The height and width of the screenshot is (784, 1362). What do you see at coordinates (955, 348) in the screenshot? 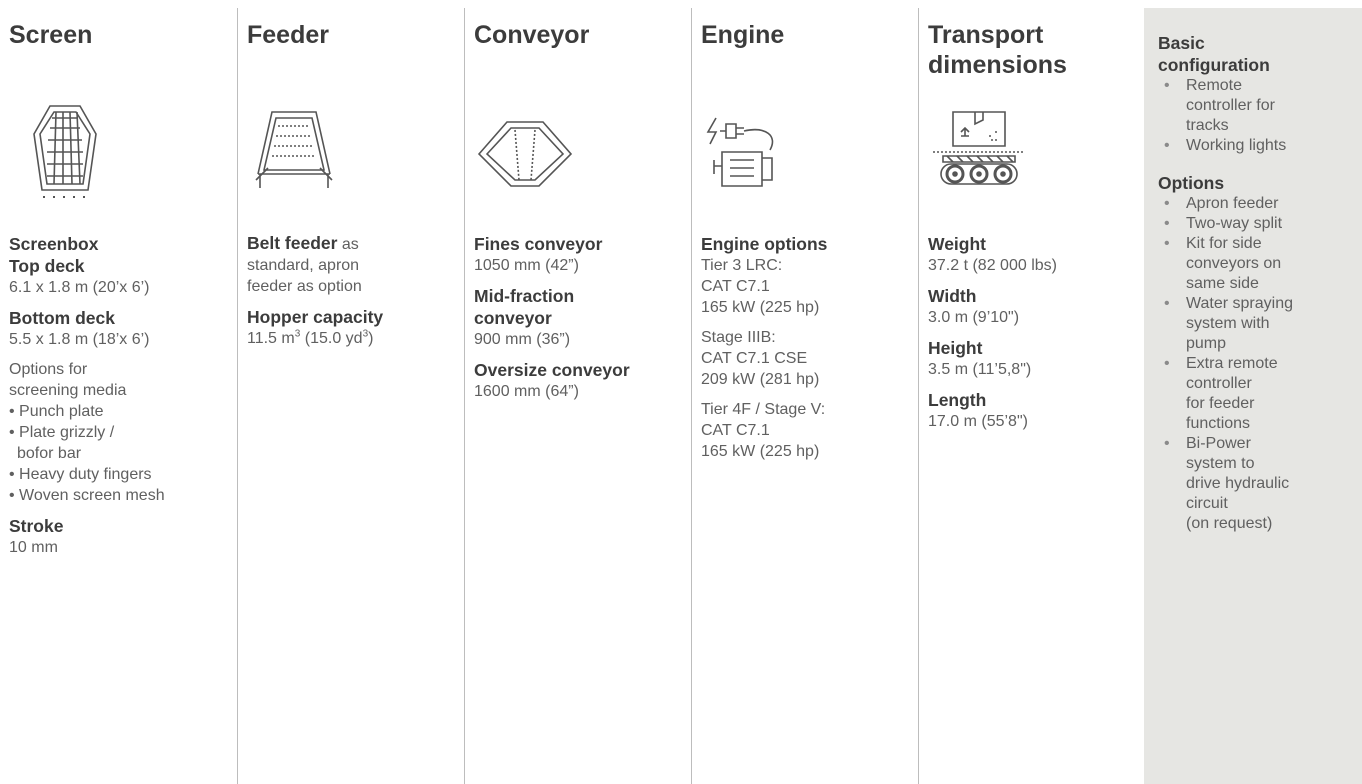
I see `height-label: Height` at bounding box center [955, 348].